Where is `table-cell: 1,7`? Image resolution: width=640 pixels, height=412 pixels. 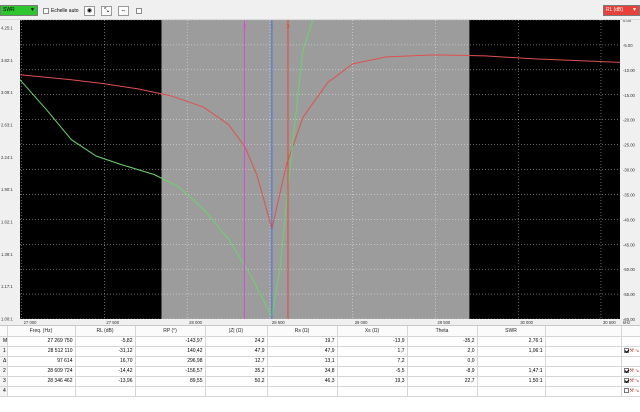 table-cell: 1,7 is located at coordinates (372, 351).